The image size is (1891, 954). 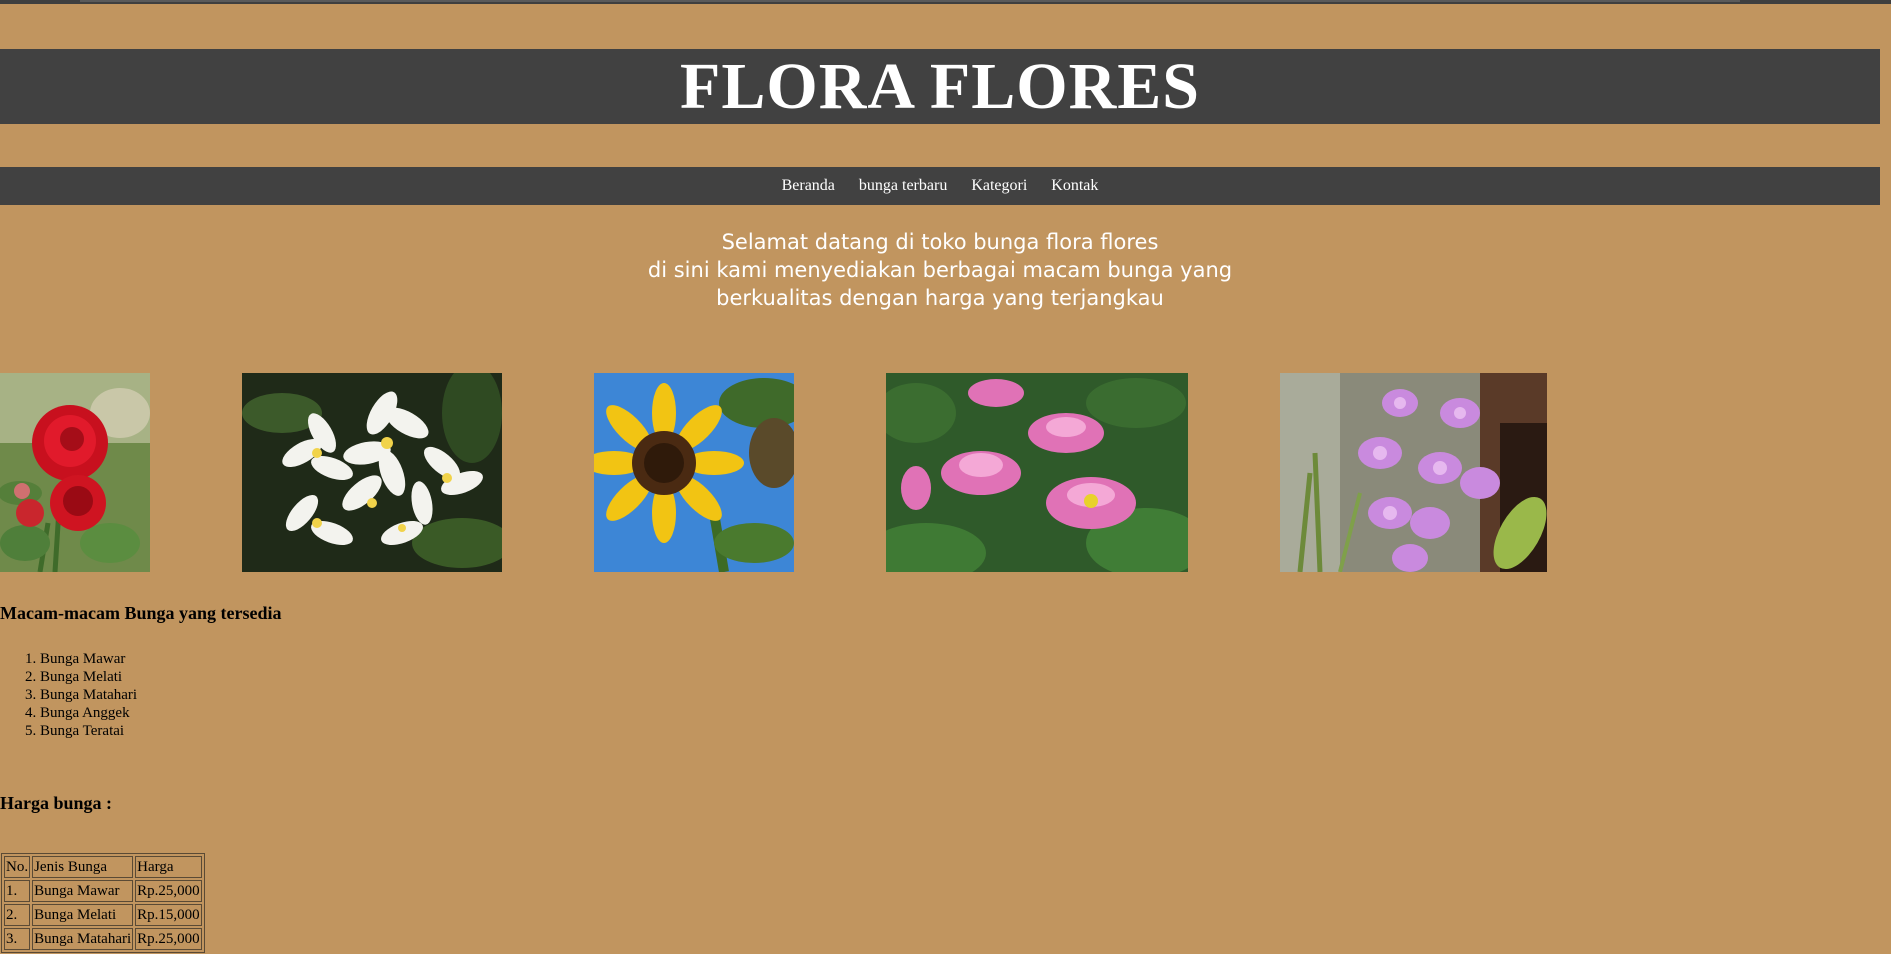 I want to click on table-header-row: No. Jenis Bunga Harga, so click(x=103, y=867).